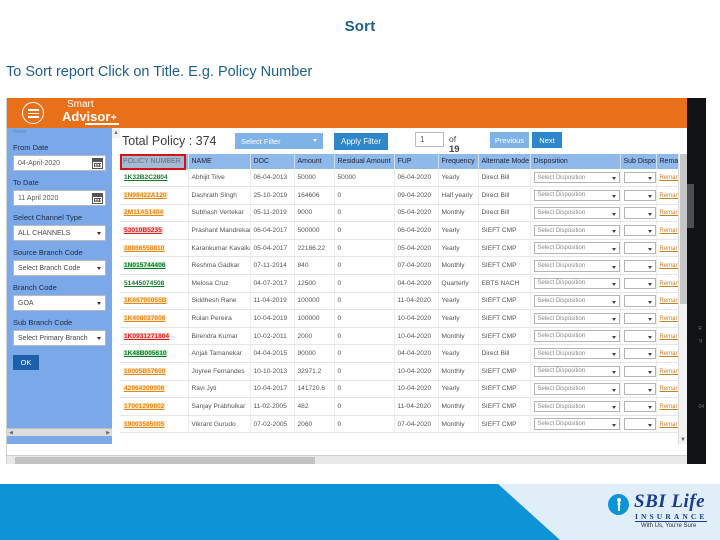 This screenshot has width=720, height=540. I want to click on cell-policy-number: 1N015744406, so click(154, 266).